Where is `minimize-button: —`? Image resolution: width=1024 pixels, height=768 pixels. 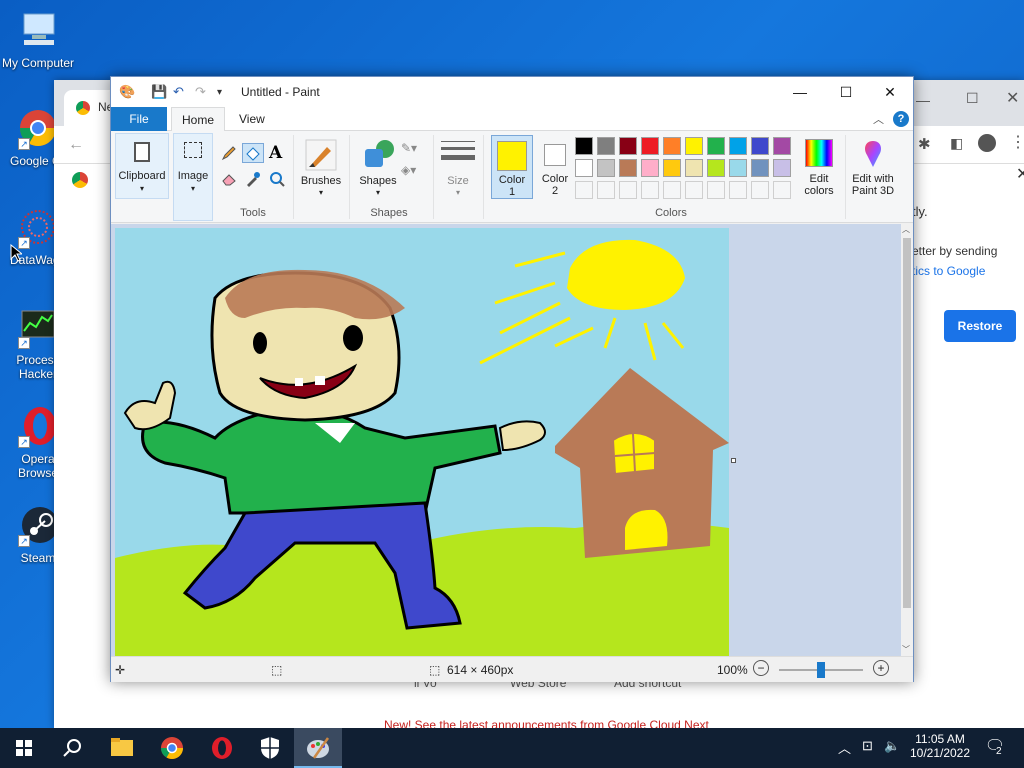 minimize-button: — is located at coordinates (800, 92).